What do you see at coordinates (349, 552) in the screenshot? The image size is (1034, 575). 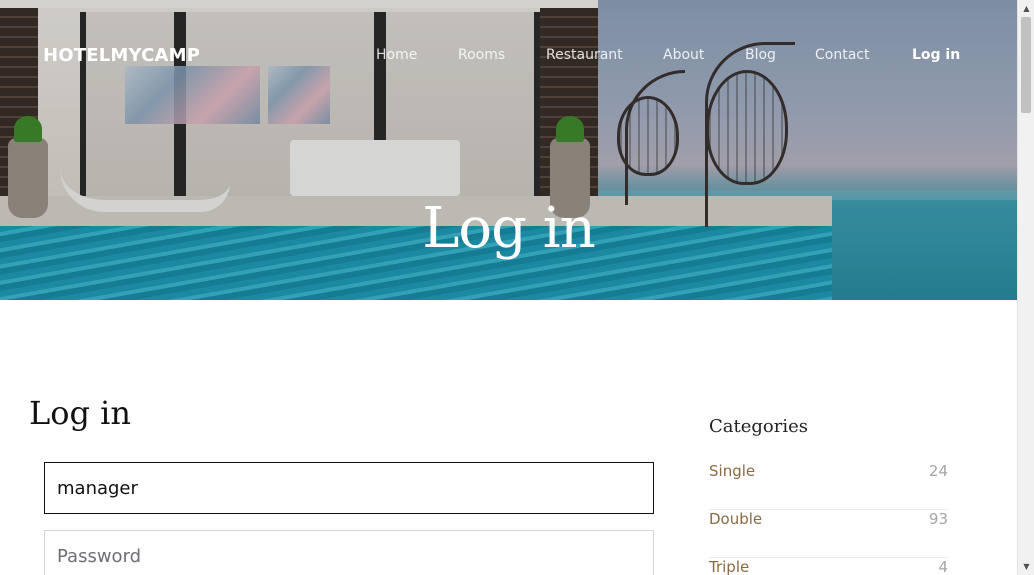 I see `password-field` at bounding box center [349, 552].